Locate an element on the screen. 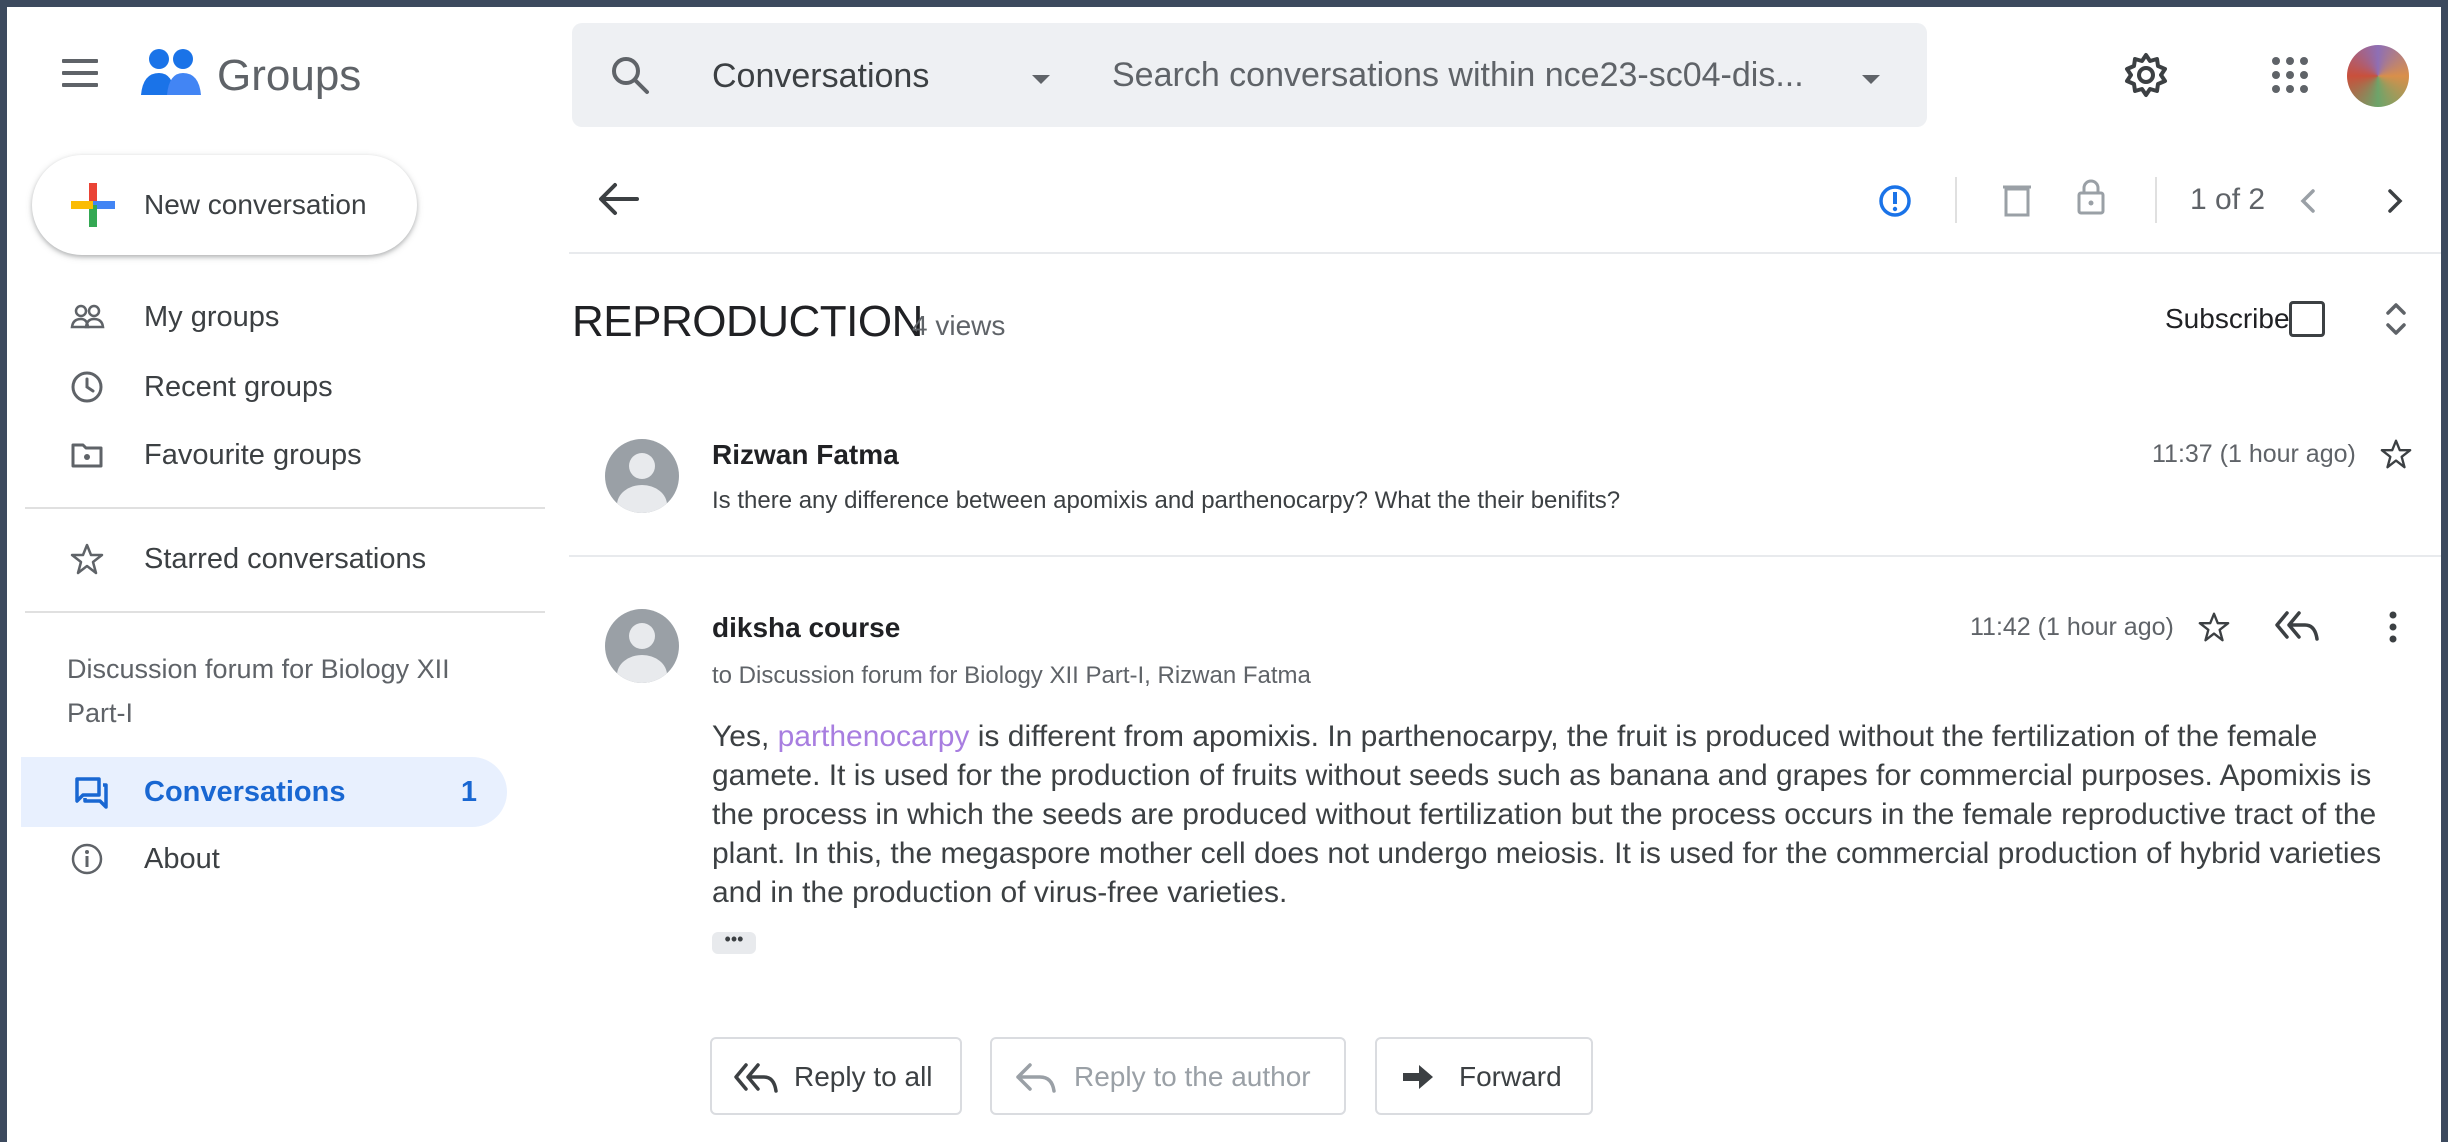 The height and width of the screenshot is (1142, 2448). button-label: Forward is located at coordinates (1510, 1076).